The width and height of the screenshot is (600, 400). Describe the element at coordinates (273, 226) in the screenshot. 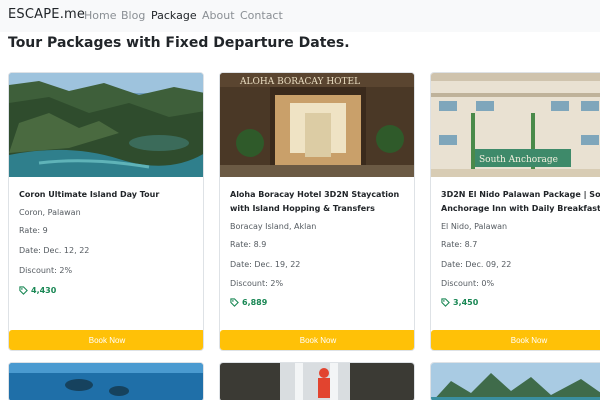

I see `package-location: Boracay Island, Aklan` at that location.